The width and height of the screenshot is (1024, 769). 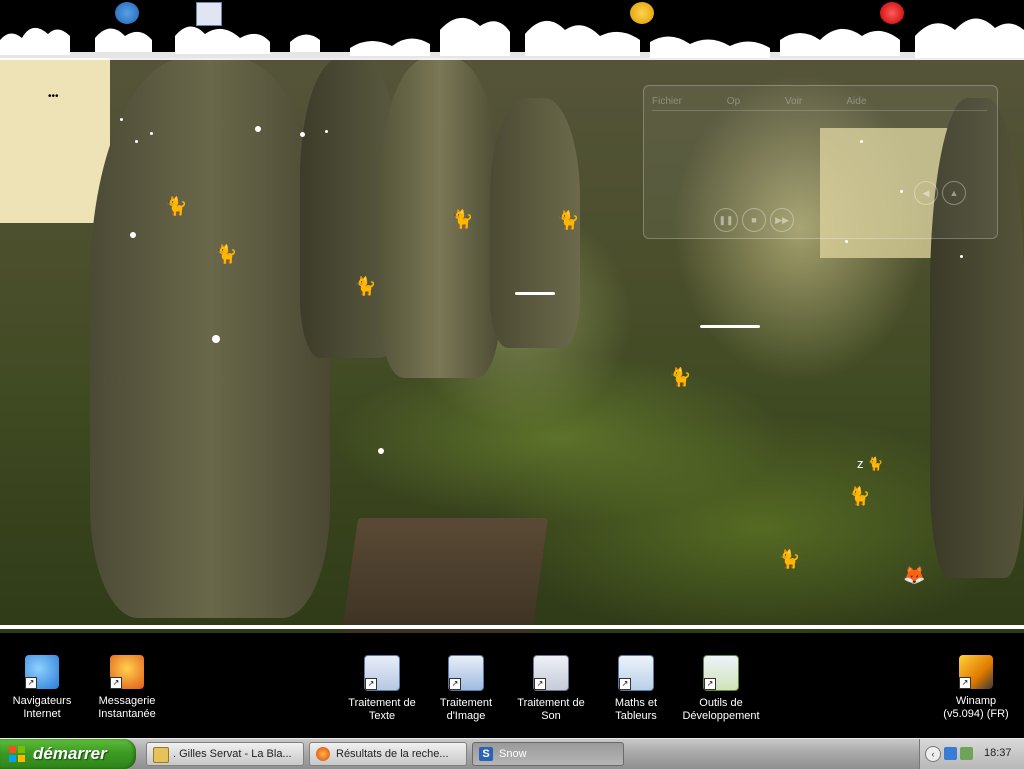 I want to click on next-icon: ▶▶, so click(x=782, y=220).